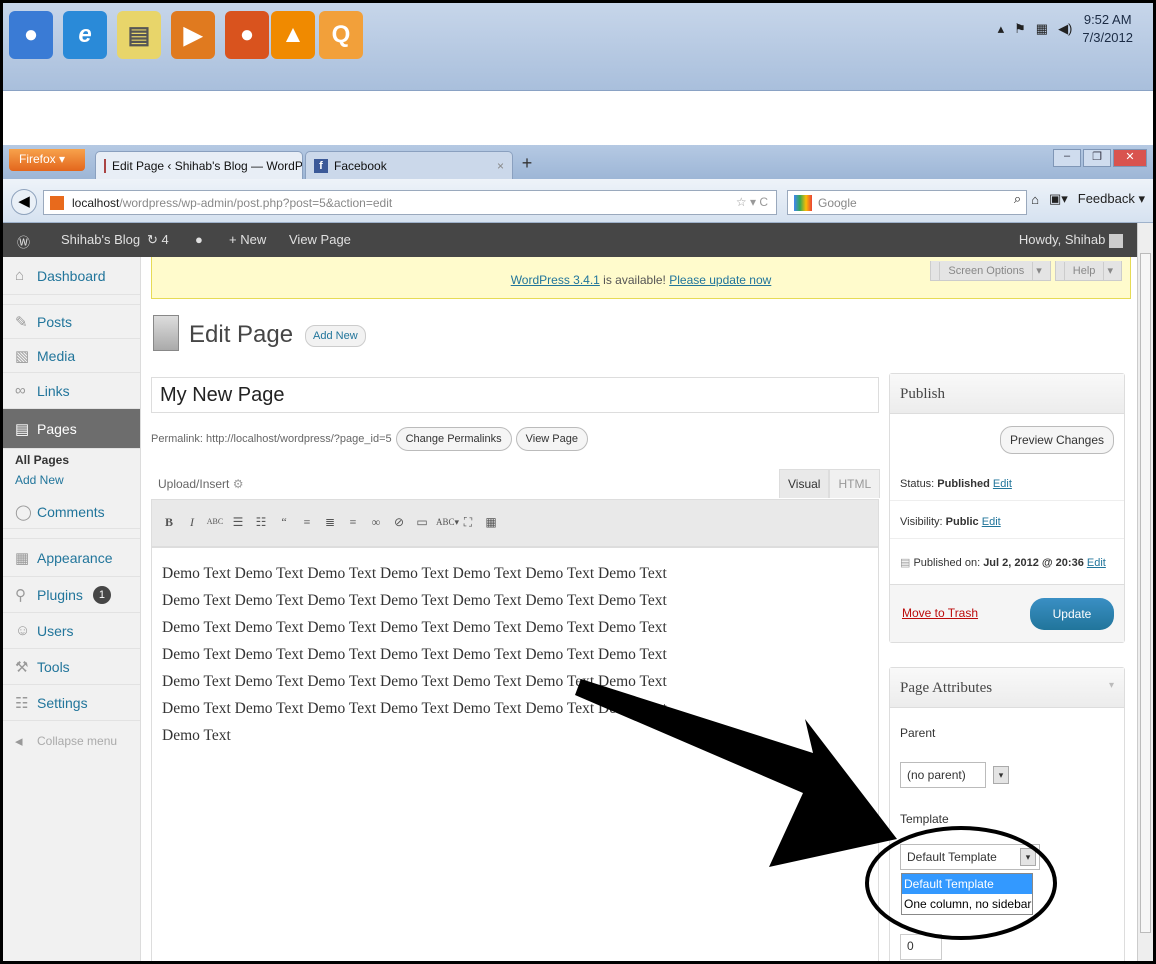 The image size is (1156, 964). I want to click on update-now-link: Please update now, so click(720, 280).